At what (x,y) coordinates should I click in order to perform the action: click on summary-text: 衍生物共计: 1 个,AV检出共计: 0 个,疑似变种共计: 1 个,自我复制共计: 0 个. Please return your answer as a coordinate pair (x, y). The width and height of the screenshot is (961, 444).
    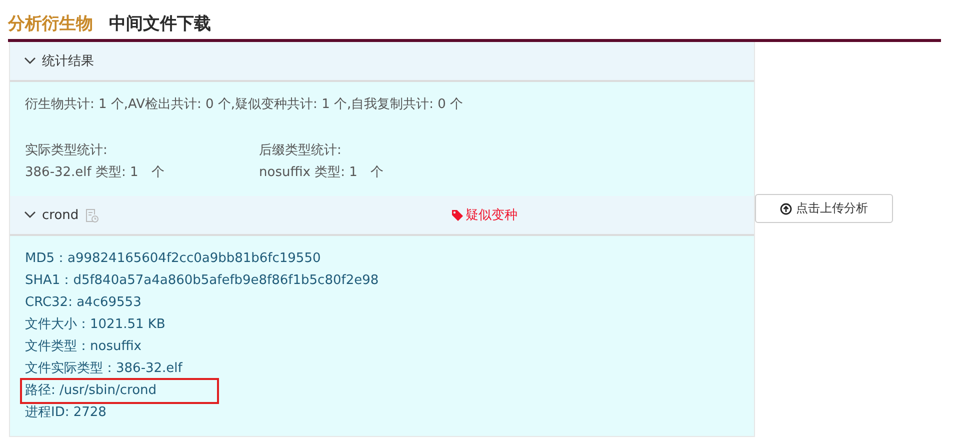
    Looking at the image, I should click on (244, 105).